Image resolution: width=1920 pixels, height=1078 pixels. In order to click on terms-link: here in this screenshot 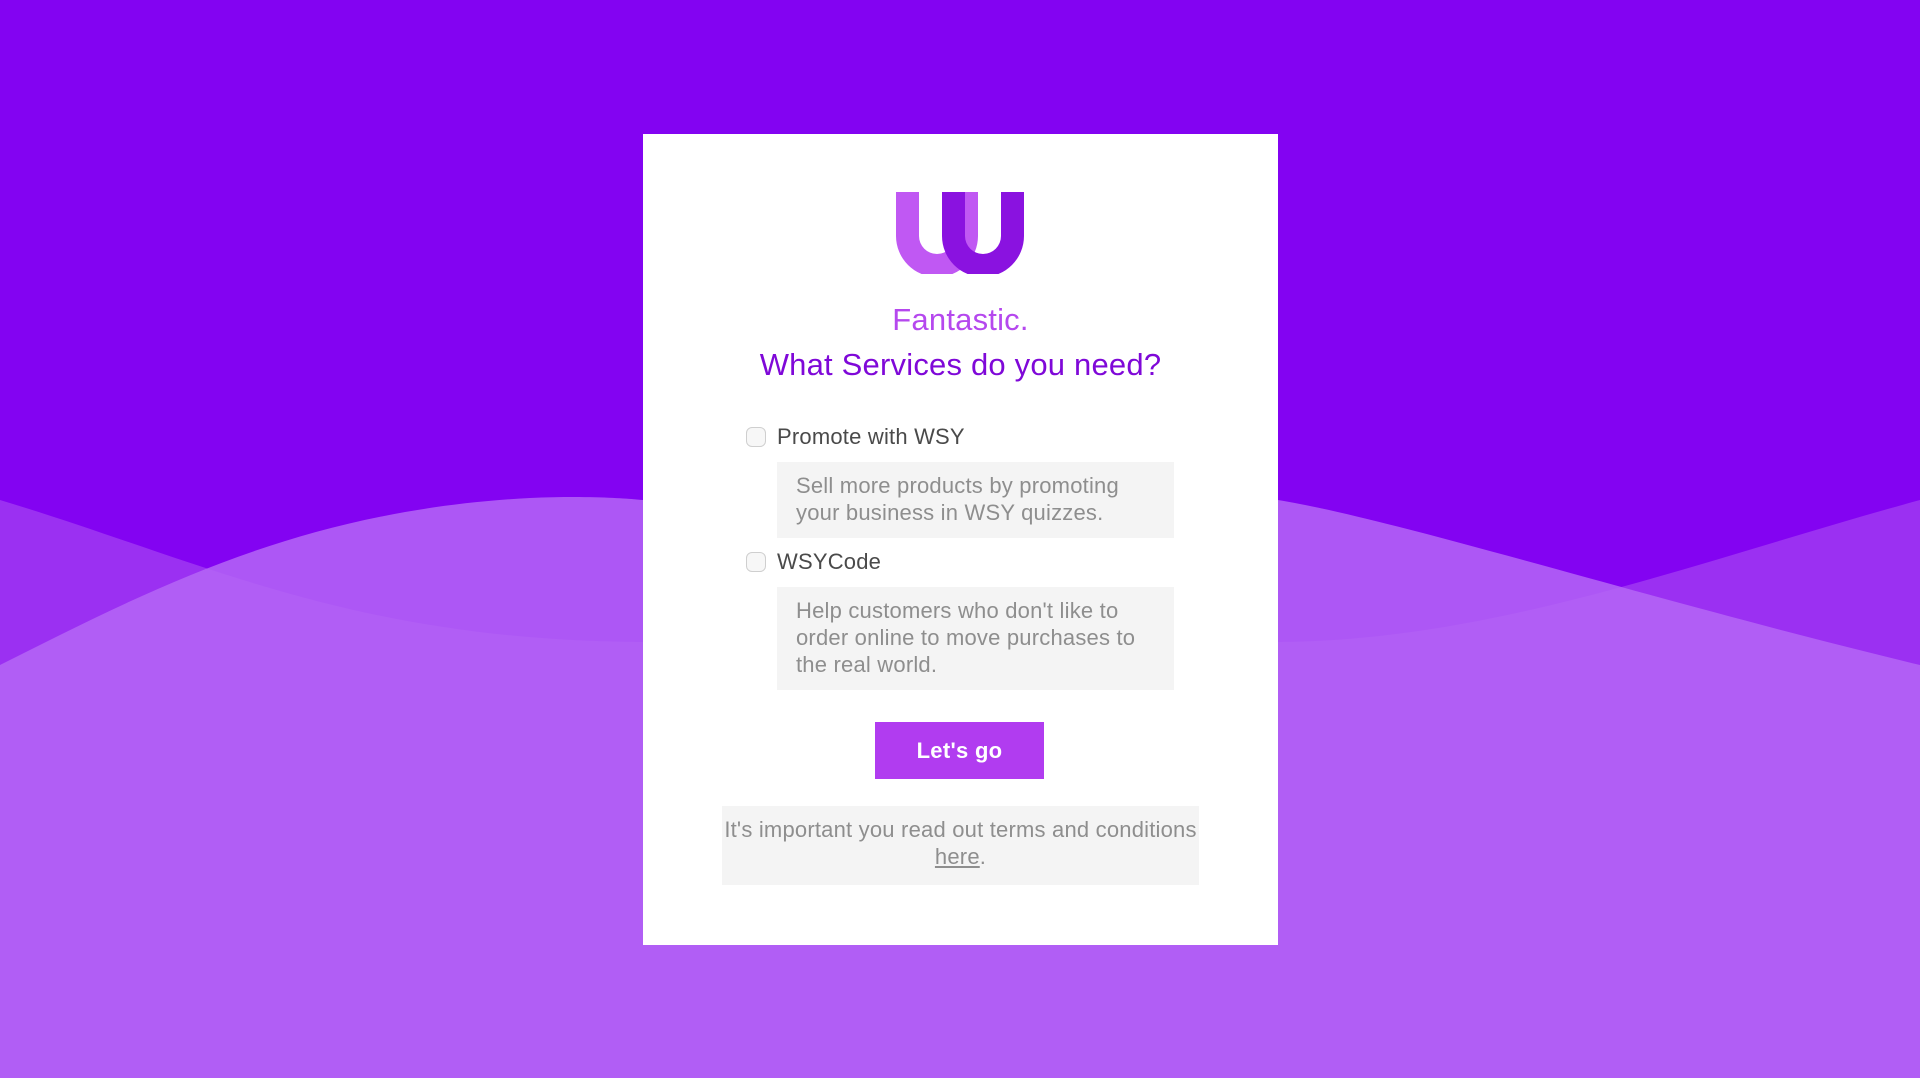, I will do `click(957, 856)`.